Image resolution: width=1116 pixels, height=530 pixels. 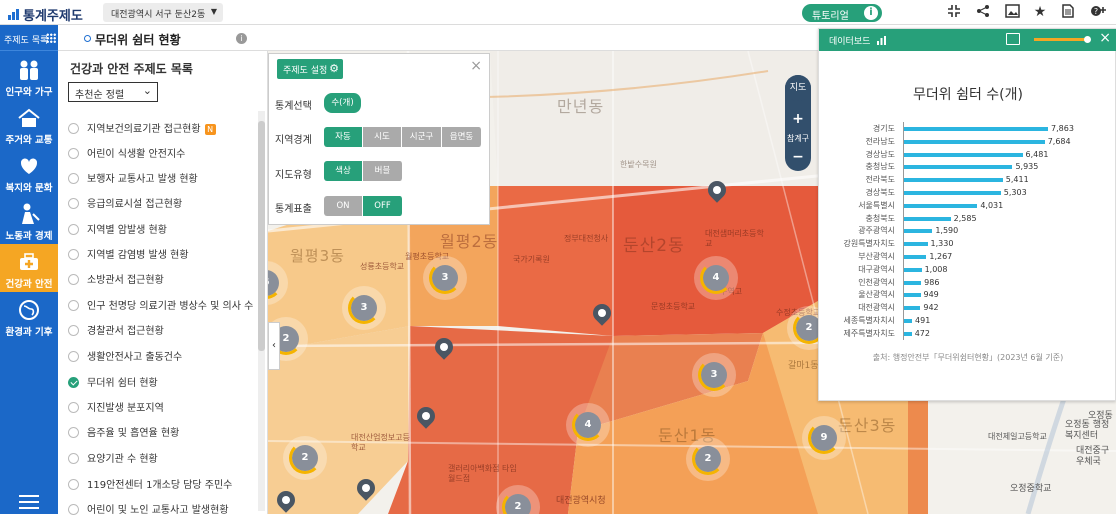 I want to click on help-icon: ?, so click(x=1098, y=12).